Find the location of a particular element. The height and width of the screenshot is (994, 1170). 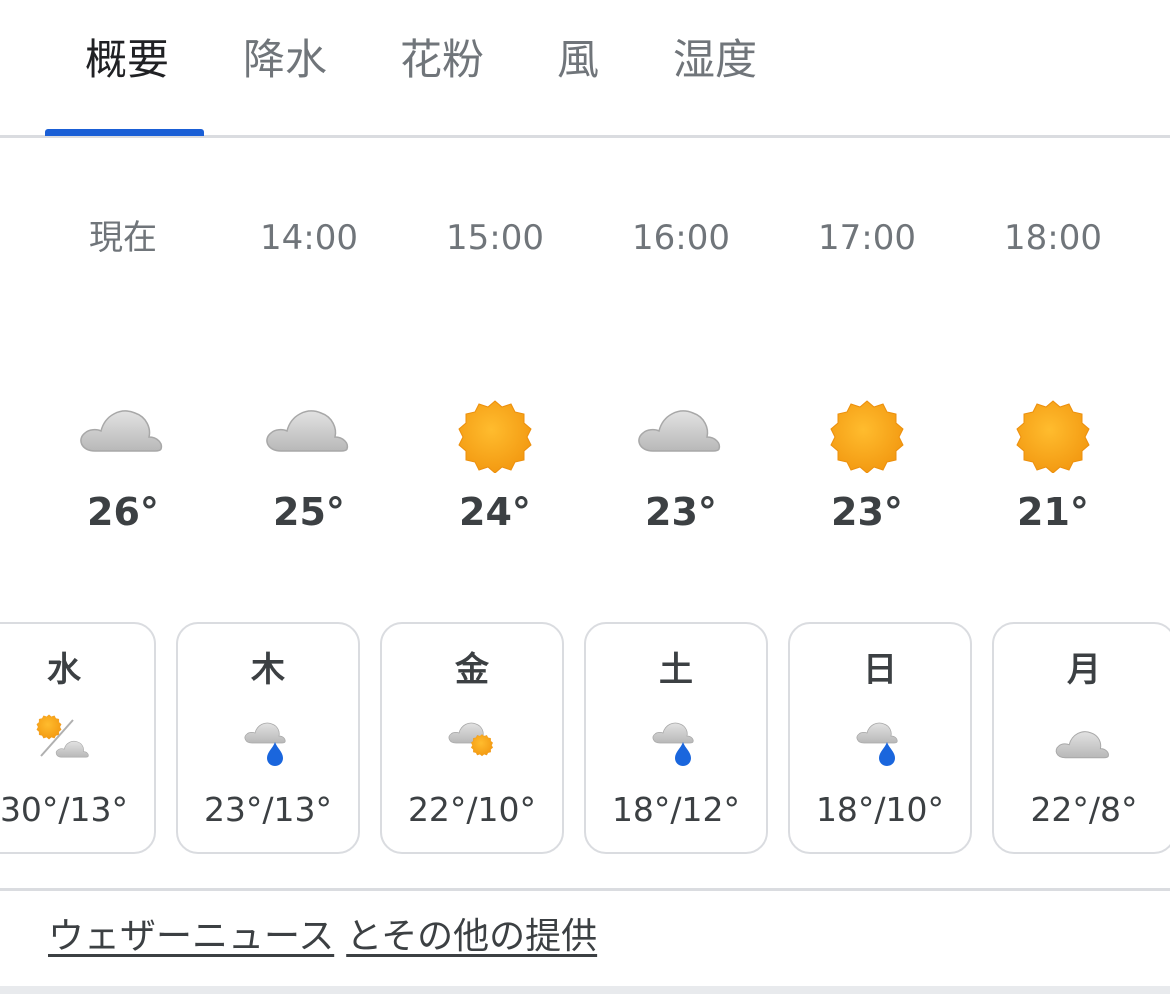

hourly-item: 16:00 23° is located at coordinates (681, 368).